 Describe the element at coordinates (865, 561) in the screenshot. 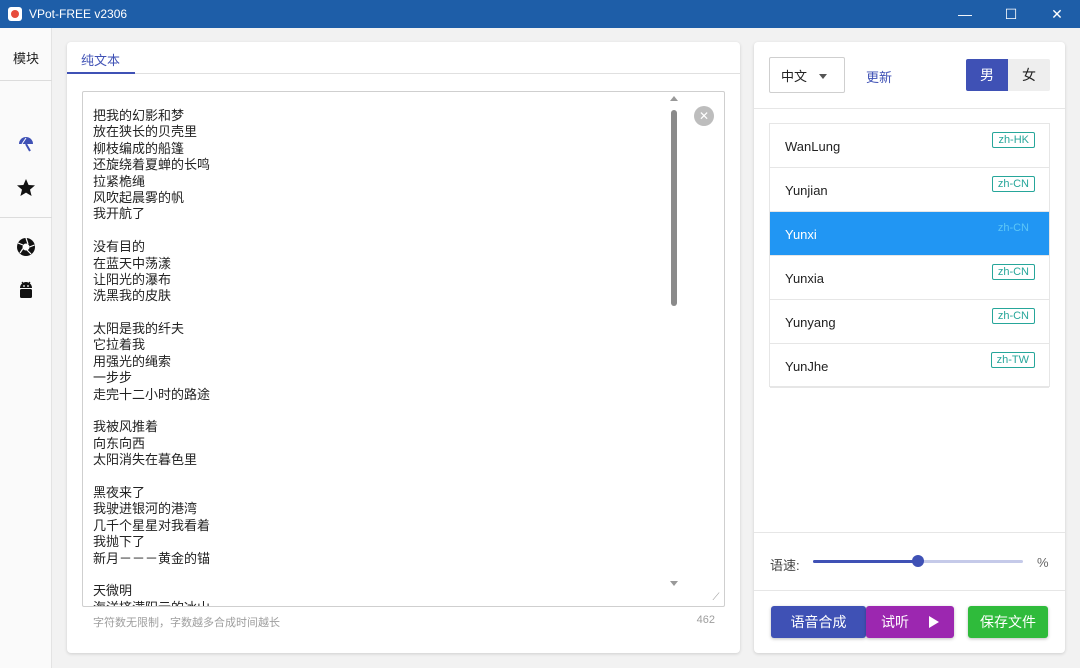

I see `speed-slider-fill` at that location.